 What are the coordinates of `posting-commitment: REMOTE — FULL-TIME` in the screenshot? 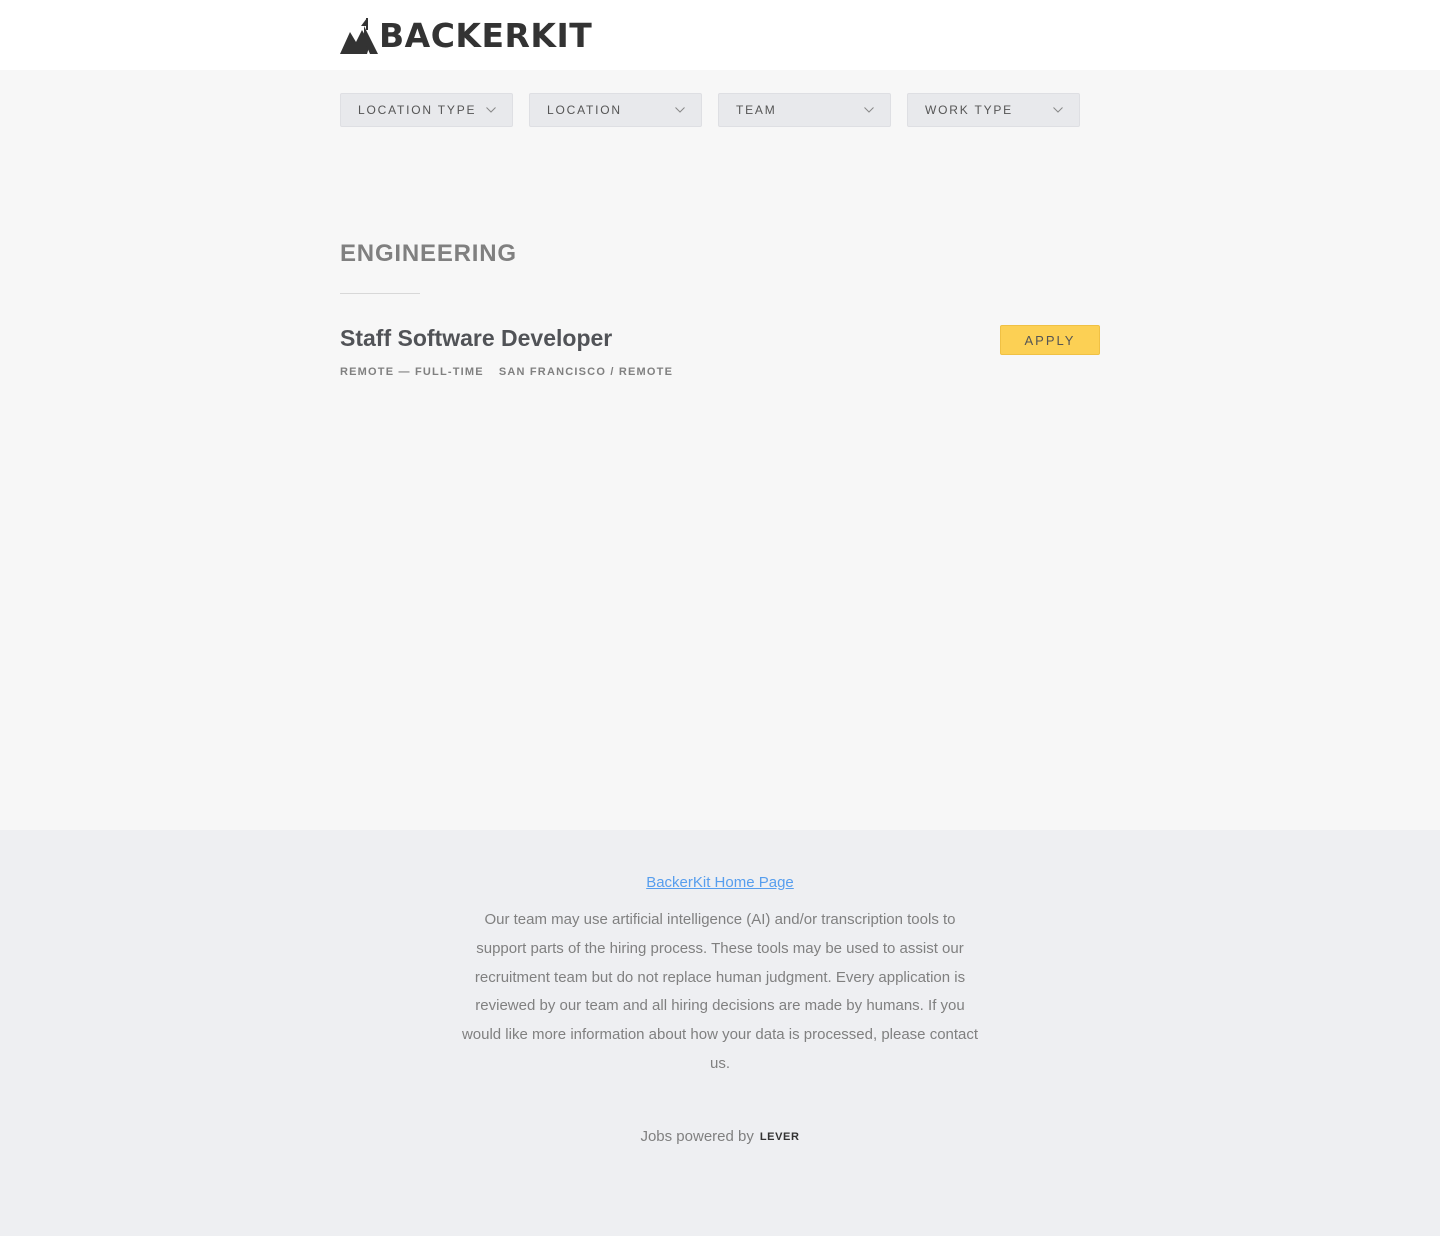 It's located at (412, 372).